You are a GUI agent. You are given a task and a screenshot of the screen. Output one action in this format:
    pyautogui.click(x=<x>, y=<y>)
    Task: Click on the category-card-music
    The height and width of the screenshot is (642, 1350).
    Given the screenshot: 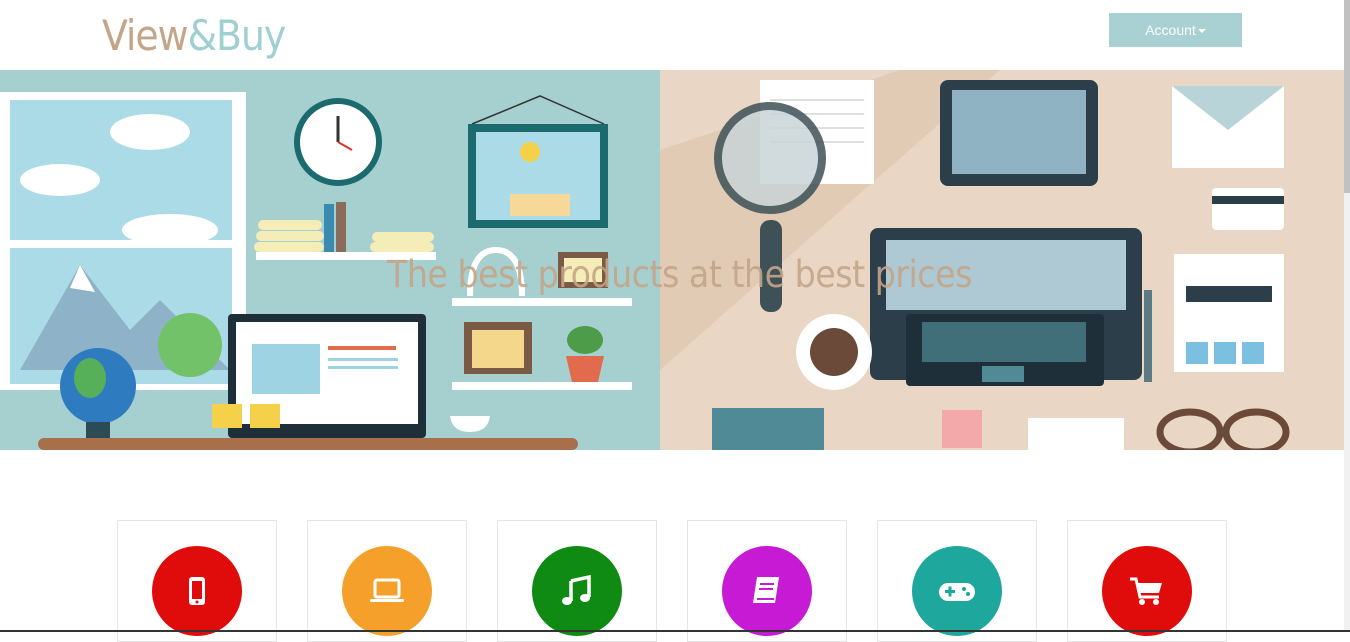 What is the action you would take?
    pyautogui.click(x=577, y=581)
    